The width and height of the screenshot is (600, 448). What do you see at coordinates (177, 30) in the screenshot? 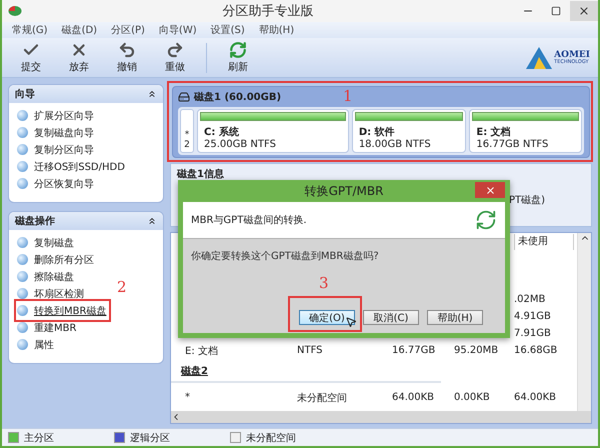
I see `menu-item: 向导(W)` at bounding box center [177, 30].